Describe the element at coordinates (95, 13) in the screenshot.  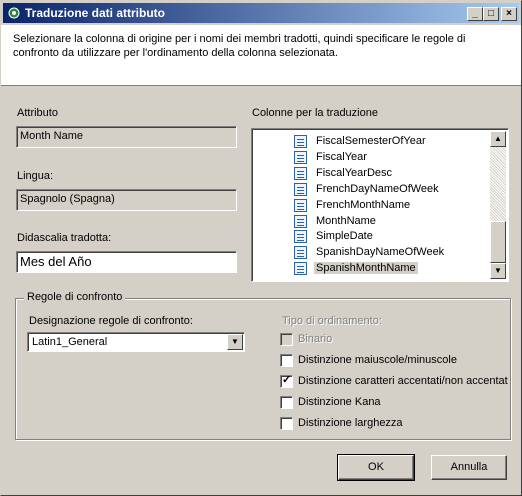
I see `window-title: Traduzione dati attributo` at that location.